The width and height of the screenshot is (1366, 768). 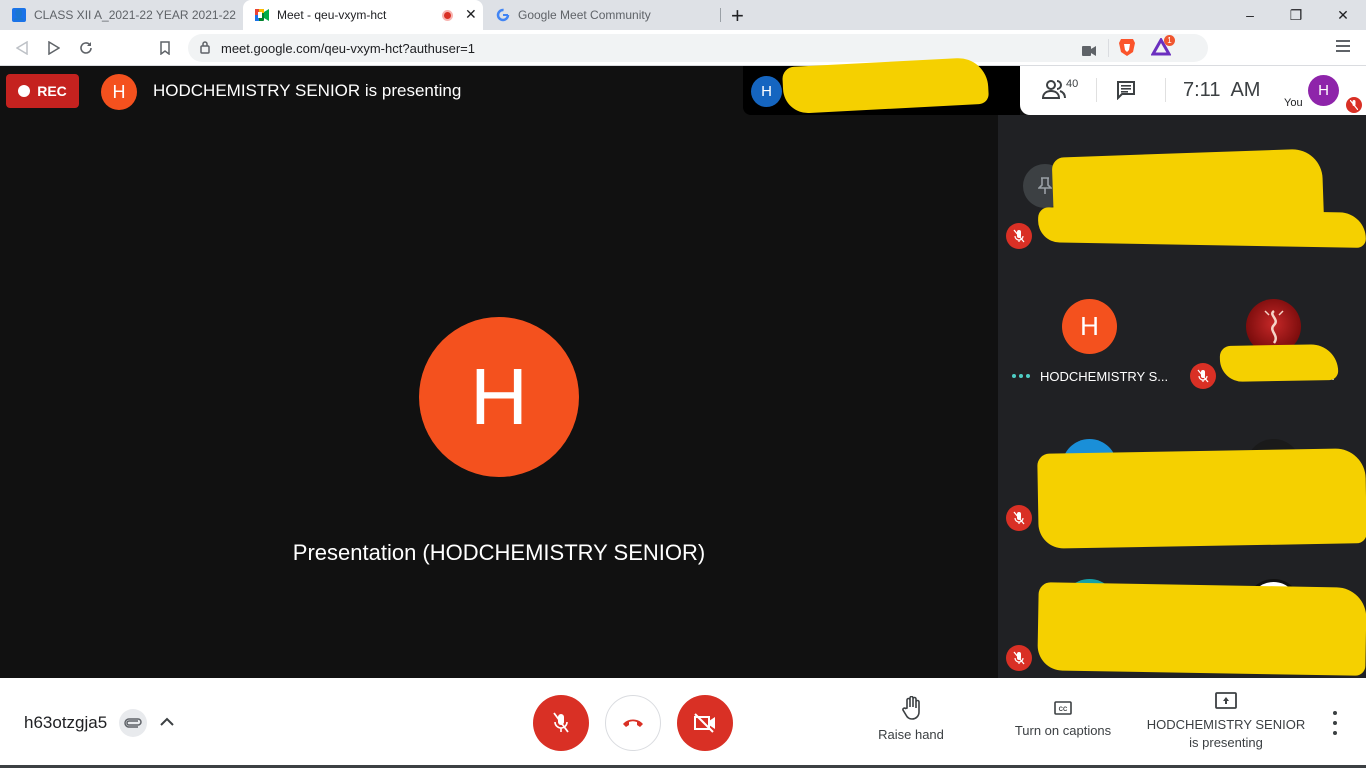 I want to click on camera-toggle-button, so click(x=705, y=723).